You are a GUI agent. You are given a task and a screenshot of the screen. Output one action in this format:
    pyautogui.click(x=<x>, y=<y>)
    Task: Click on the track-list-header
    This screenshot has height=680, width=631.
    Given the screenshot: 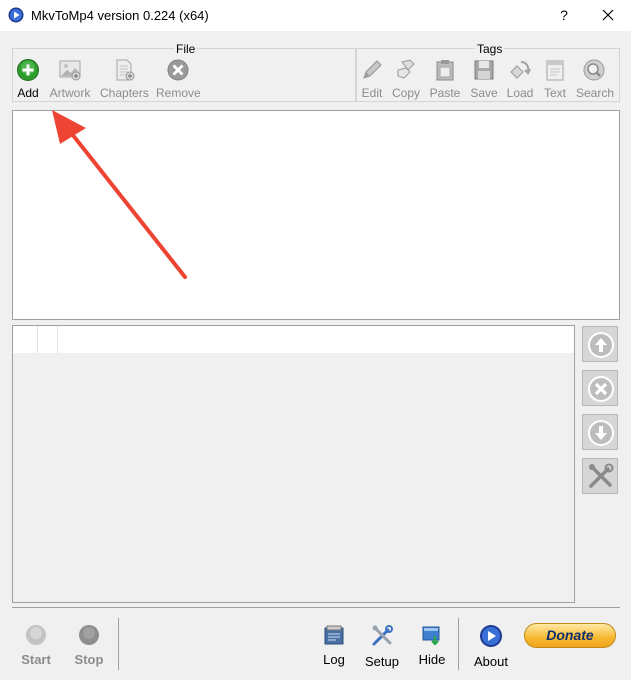 What is the action you would take?
    pyautogui.click(x=293, y=339)
    